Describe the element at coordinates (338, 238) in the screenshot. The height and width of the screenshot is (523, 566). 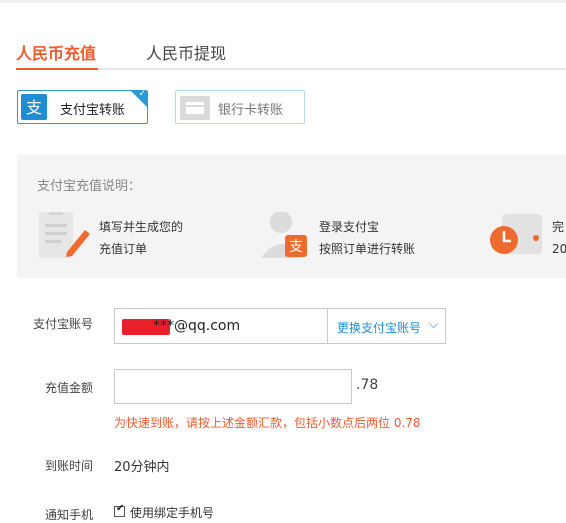
I see `instruction-step-2: 支 登录支付宝 按照订单进行转账` at that location.